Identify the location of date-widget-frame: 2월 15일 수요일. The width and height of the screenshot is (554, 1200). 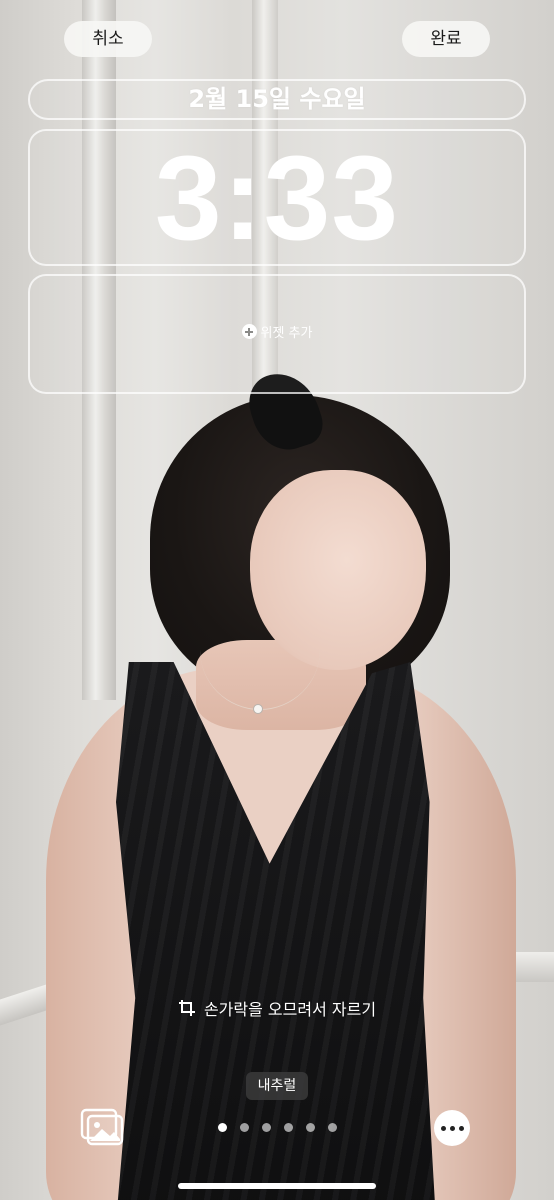
(277, 99).